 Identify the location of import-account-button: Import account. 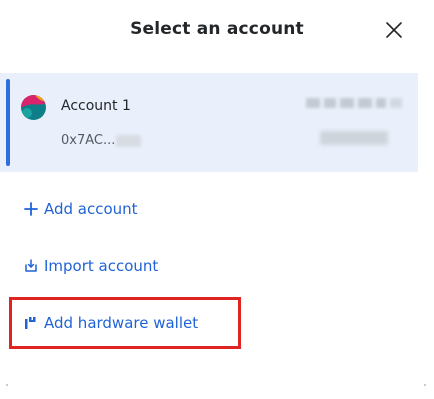
(91, 266).